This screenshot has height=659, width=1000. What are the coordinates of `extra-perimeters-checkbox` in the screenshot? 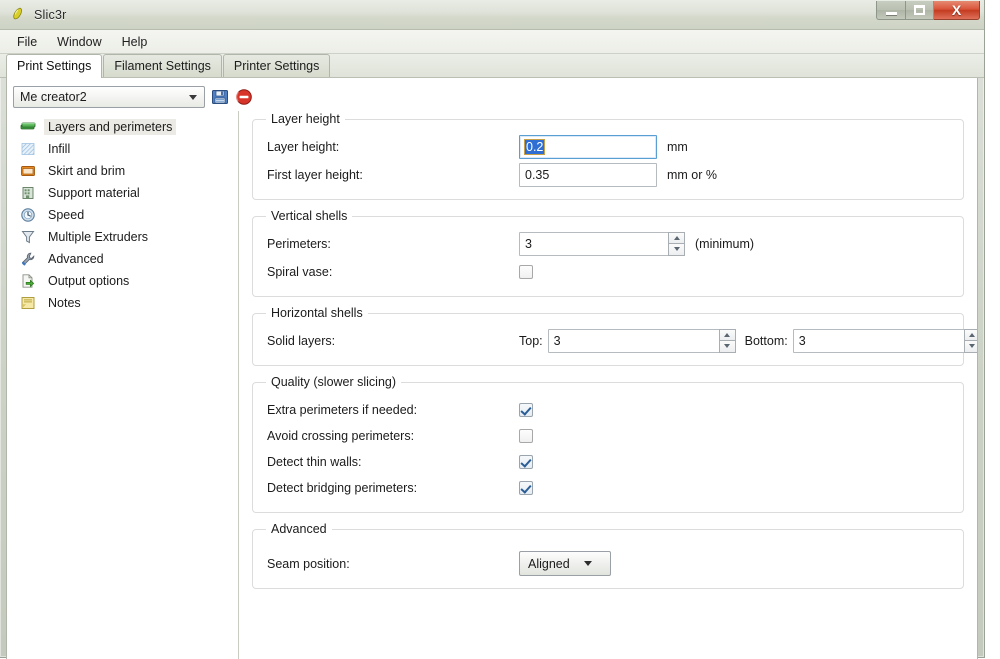 It's located at (526, 410).